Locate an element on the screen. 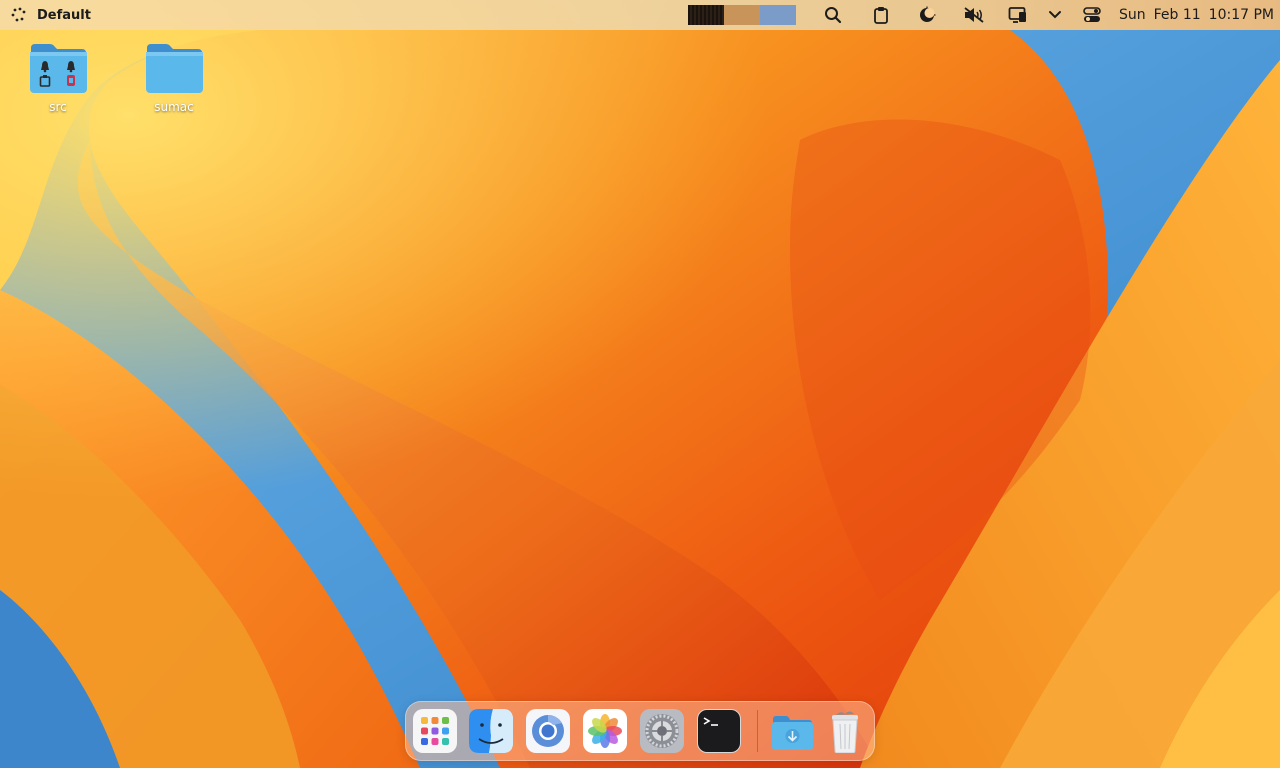  chromium-icon is located at coordinates (548, 731).